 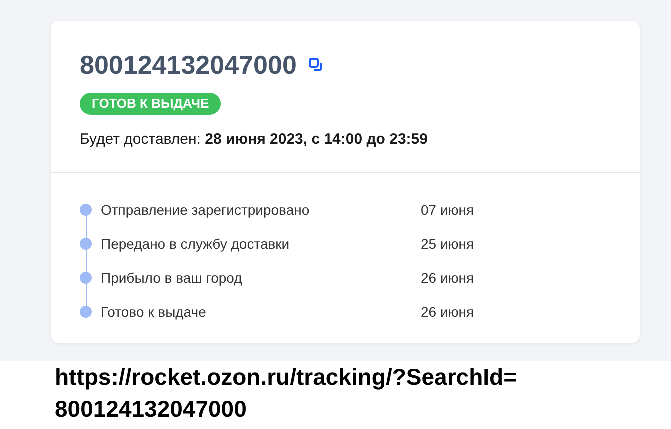 I want to click on event-name: Передано в службу доставки, so click(x=196, y=244).